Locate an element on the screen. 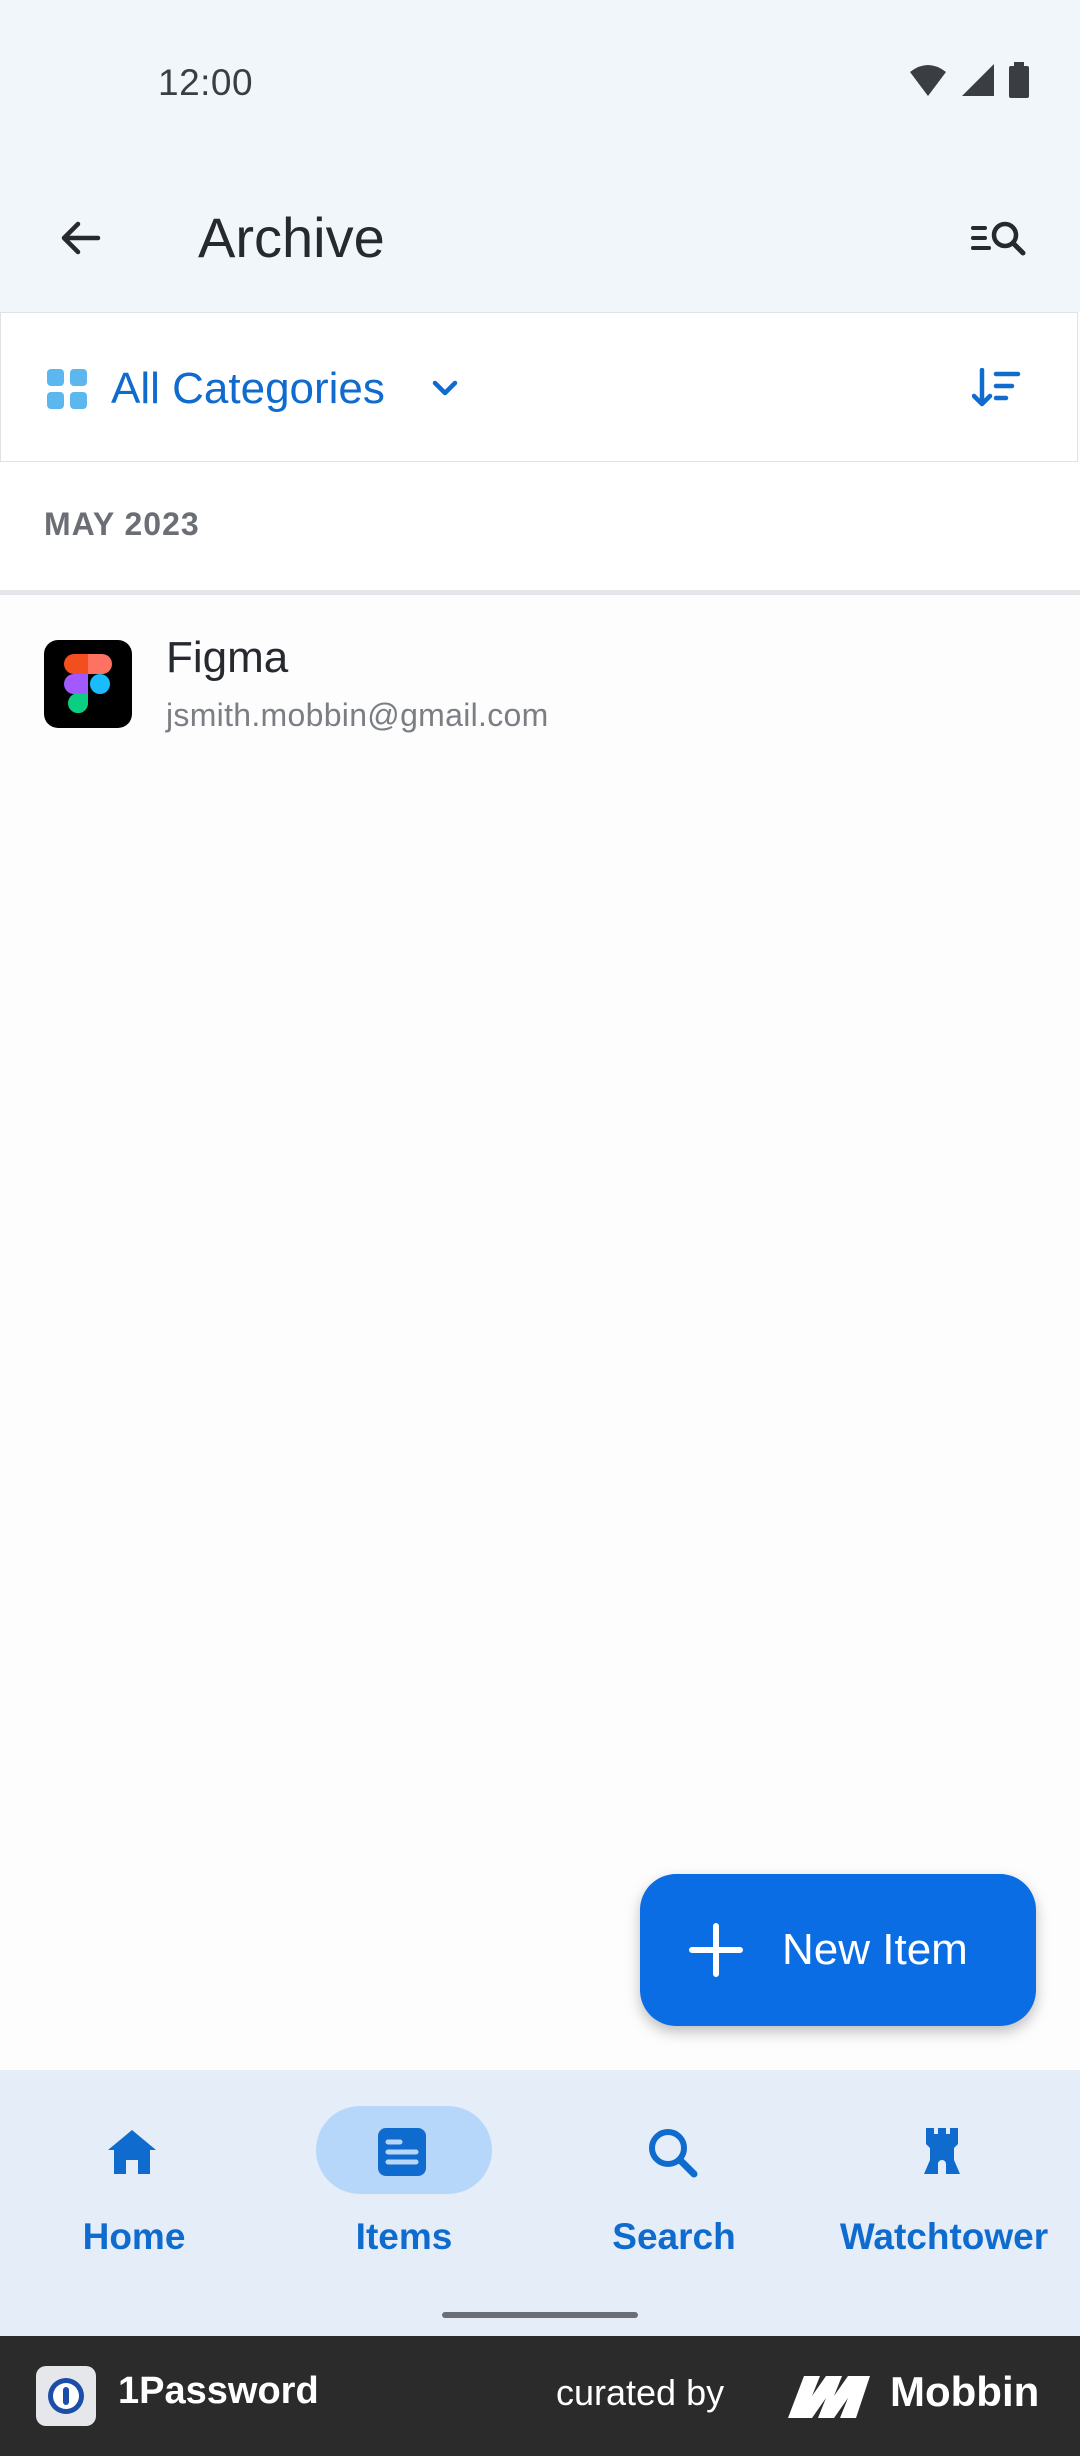  arrow-back-icon is located at coordinates (81, 238).